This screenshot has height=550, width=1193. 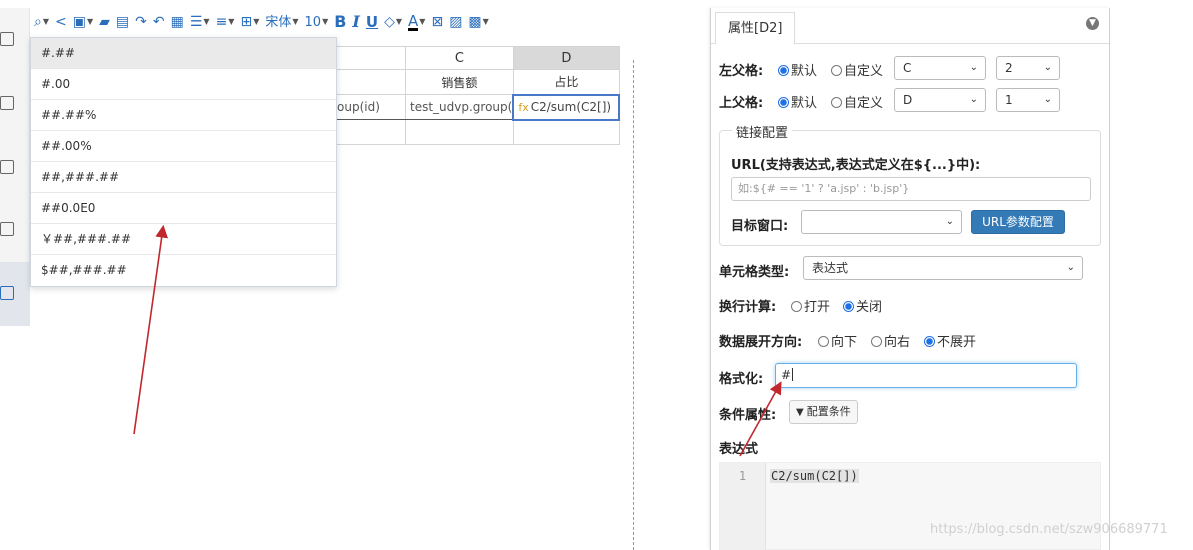 I want to click on collapse-icon: ▼, so click(x=1092, y=23).